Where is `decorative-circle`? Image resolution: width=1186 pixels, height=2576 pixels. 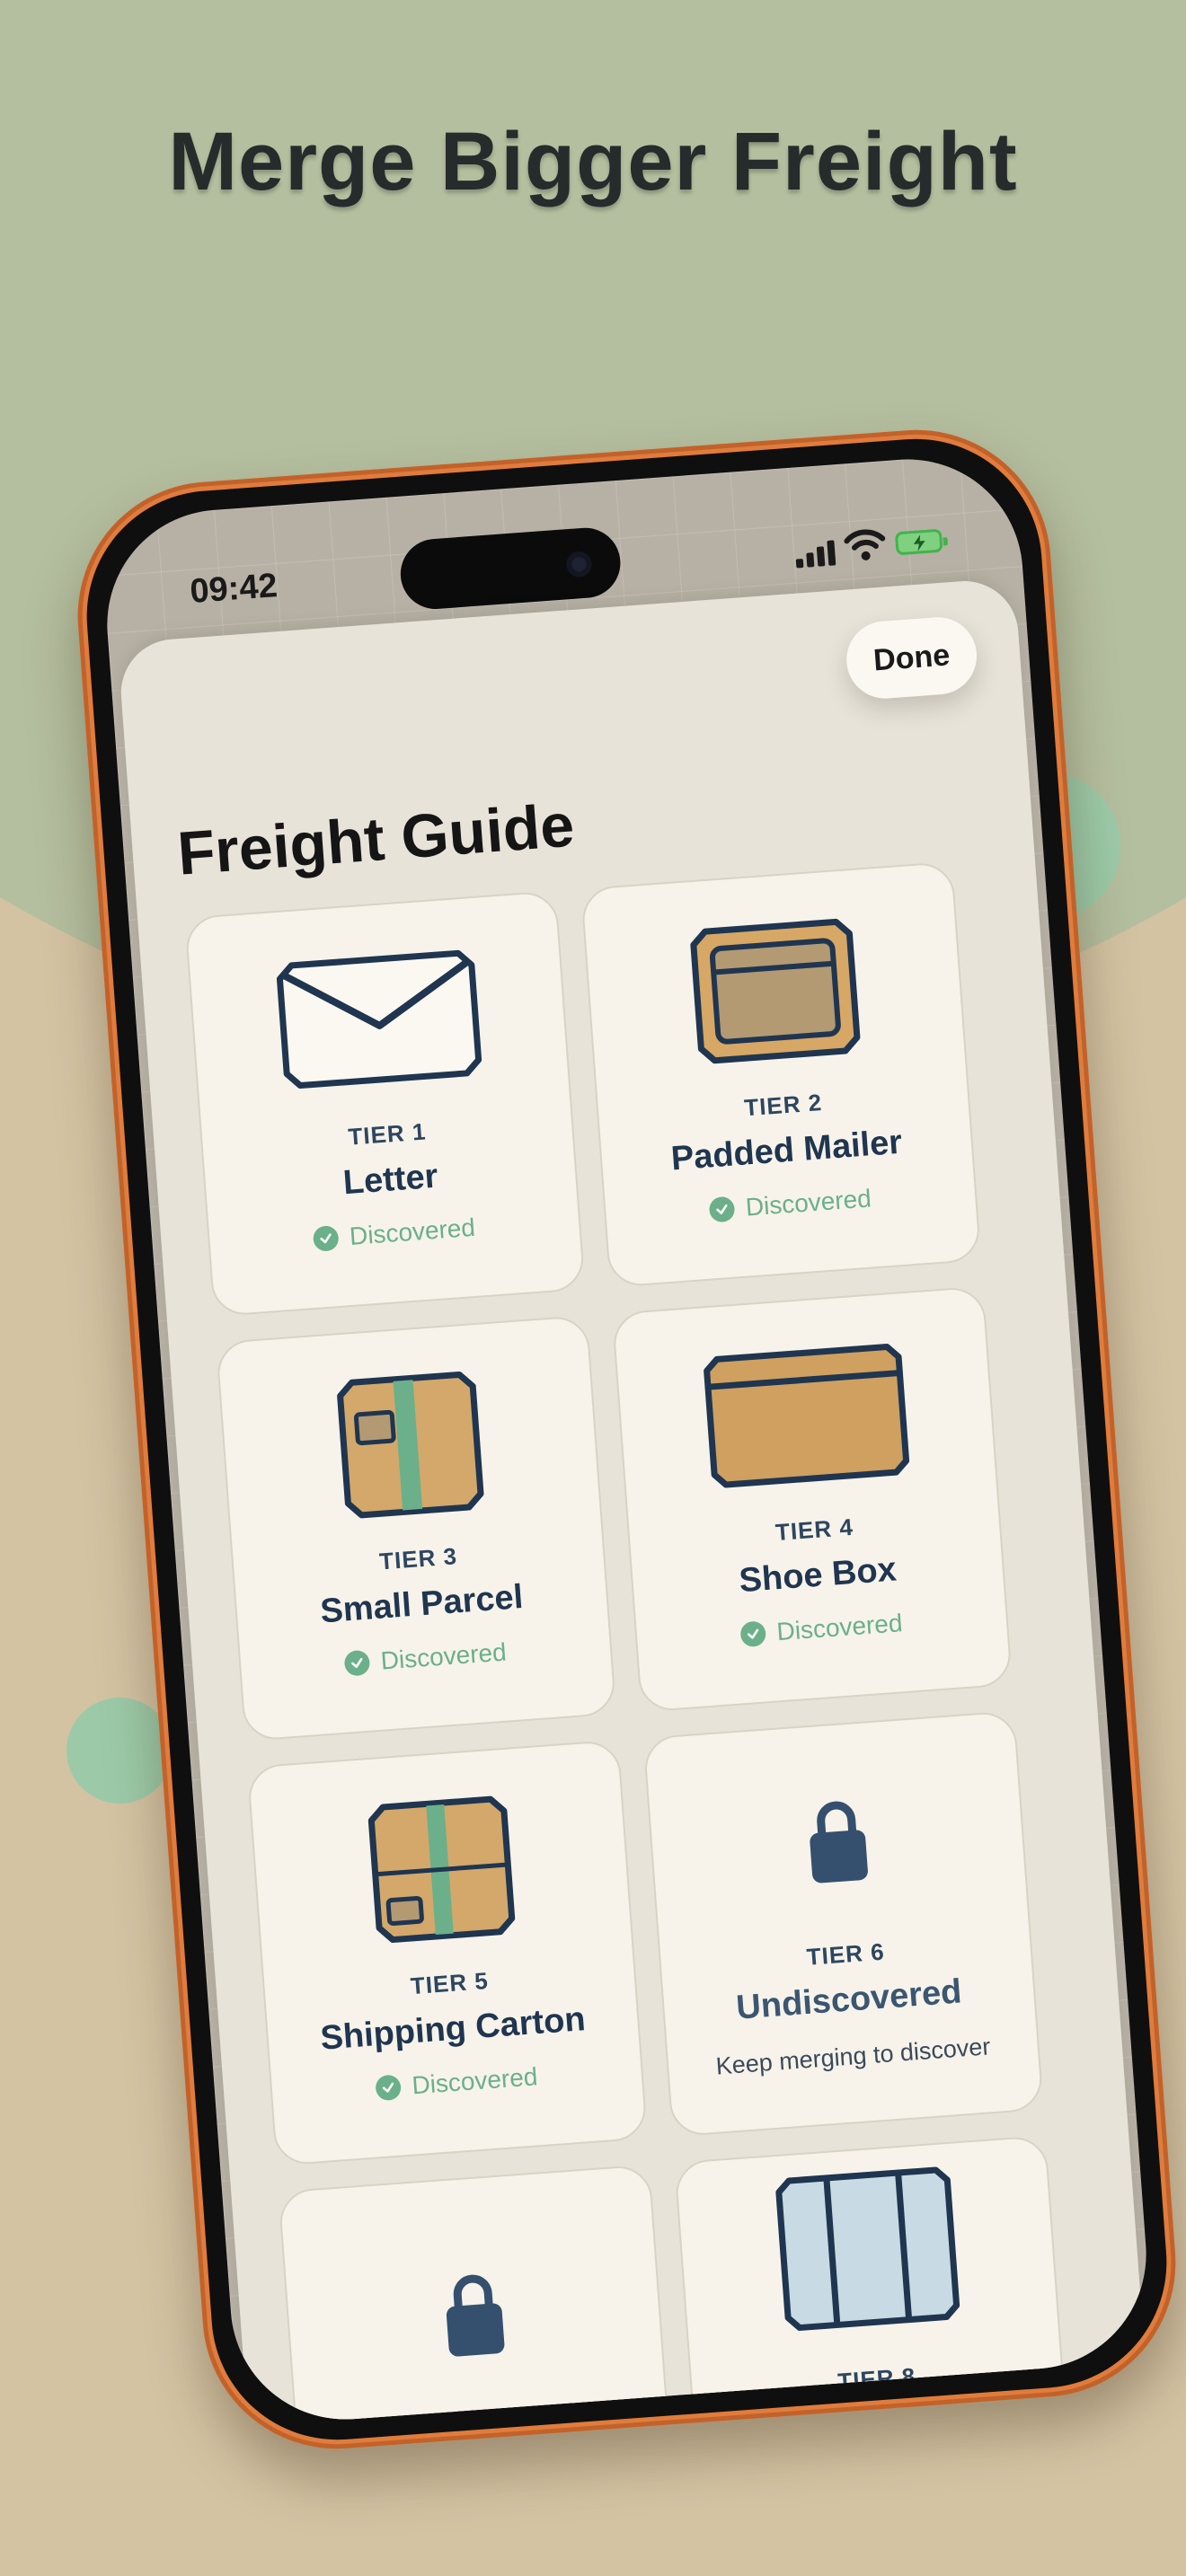 decorative-circle is located at coordinates (119, 1751).